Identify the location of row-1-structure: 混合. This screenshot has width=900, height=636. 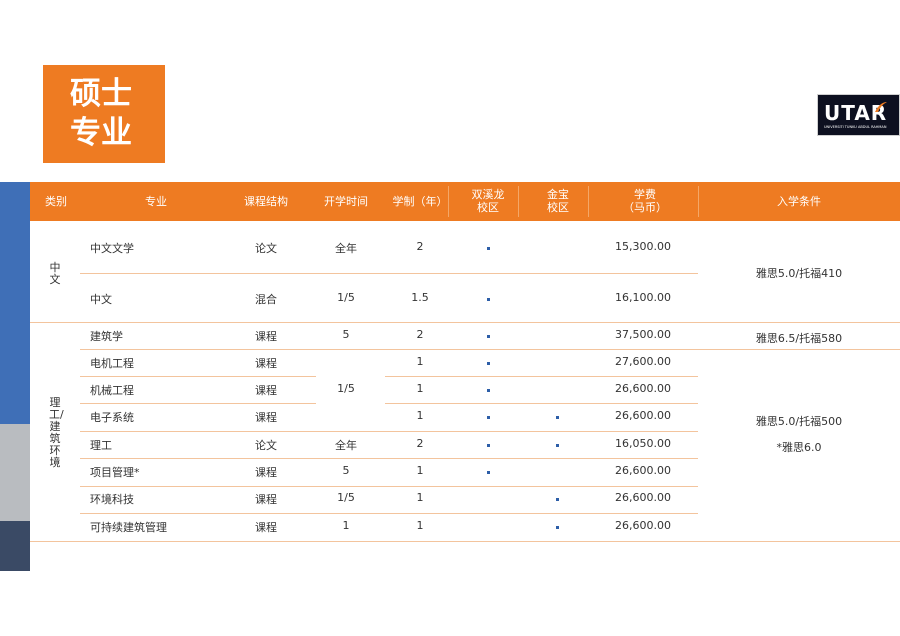
(266, 299).